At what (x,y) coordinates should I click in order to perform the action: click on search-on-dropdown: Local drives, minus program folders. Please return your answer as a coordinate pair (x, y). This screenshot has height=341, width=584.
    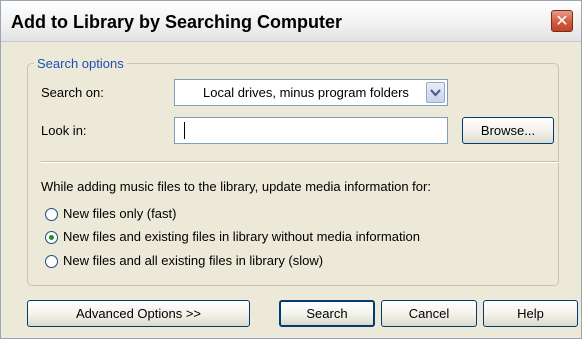
    Looking at the image, I should click on (311, 92).